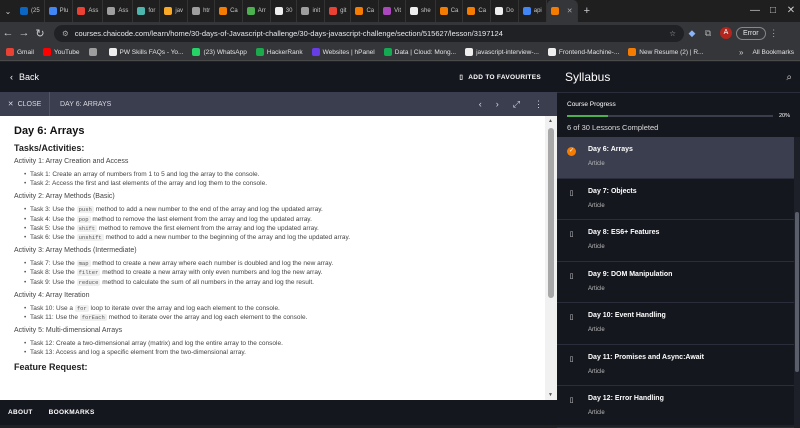  I want to click on bookmark-item: HackerRank, so click(279, 52).